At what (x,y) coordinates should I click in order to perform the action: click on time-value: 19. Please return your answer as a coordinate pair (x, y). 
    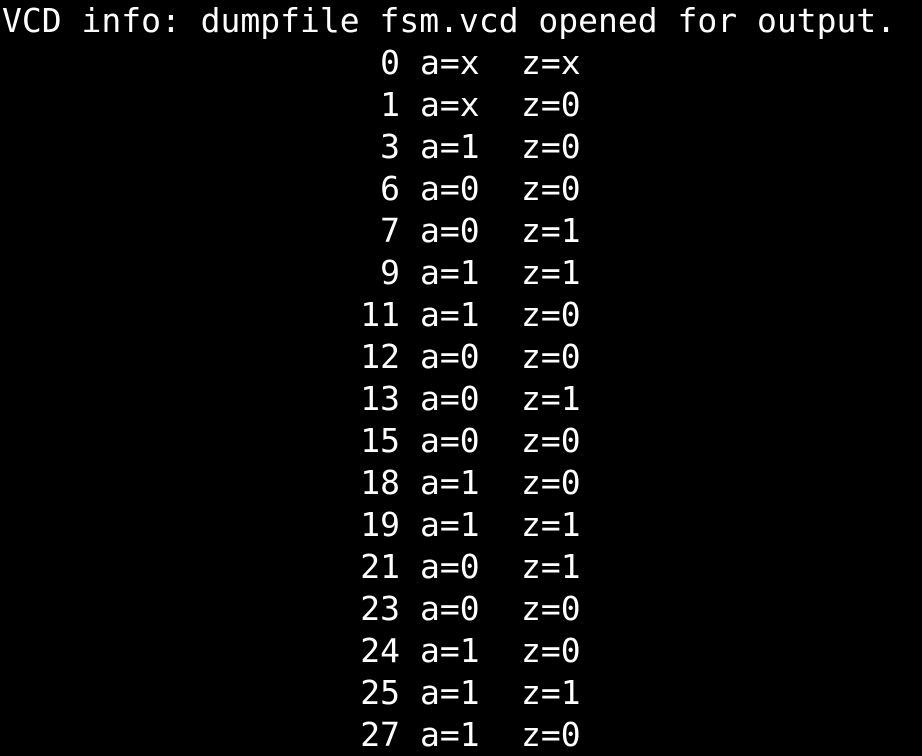
    Looking at the image, I should click on (380, 524).